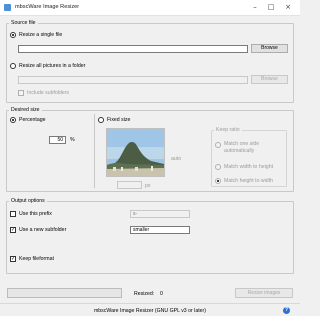 The image size is (320, 316). What do you see at coordinates (36, 259) in the screenshot?
I see `keep-format-label: Keep fileformat` at bounding box center [36, 259].